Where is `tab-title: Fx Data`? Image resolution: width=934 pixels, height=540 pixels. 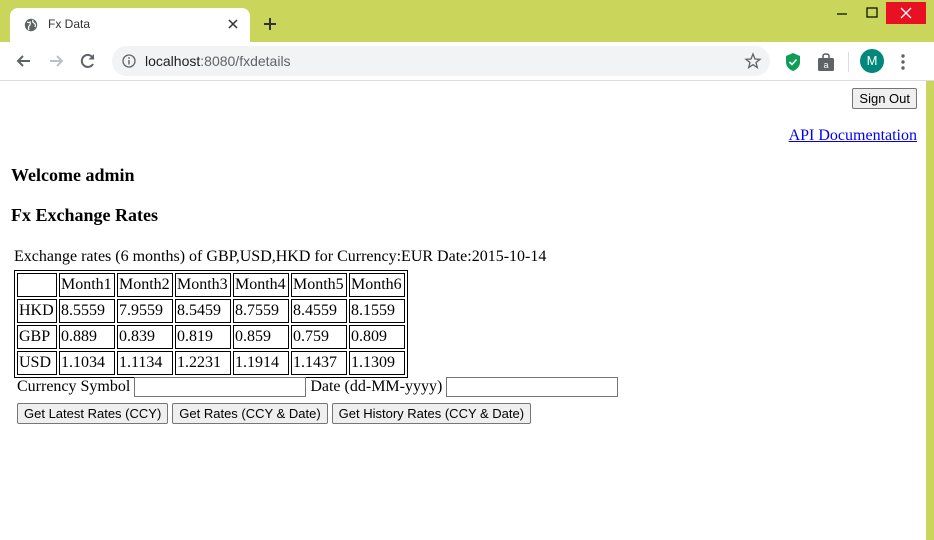
tab-title: Fx Data is located at coordinates (69, 24).